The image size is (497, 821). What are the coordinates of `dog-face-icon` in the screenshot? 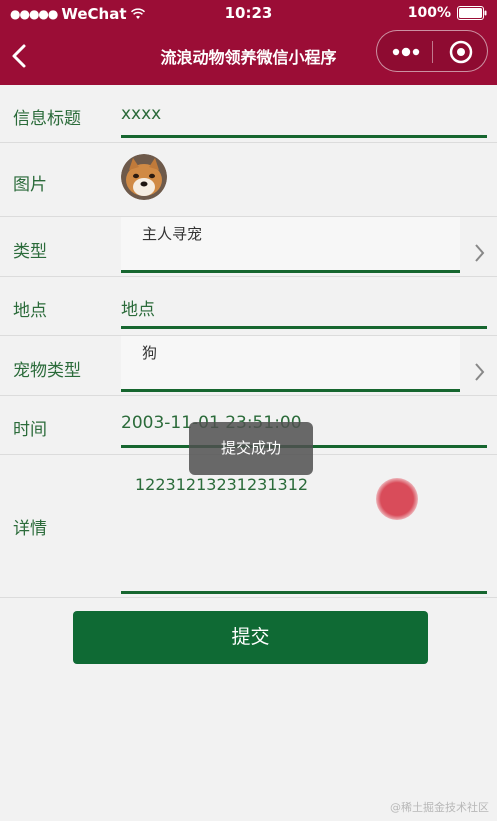 It's located at (144, 177).